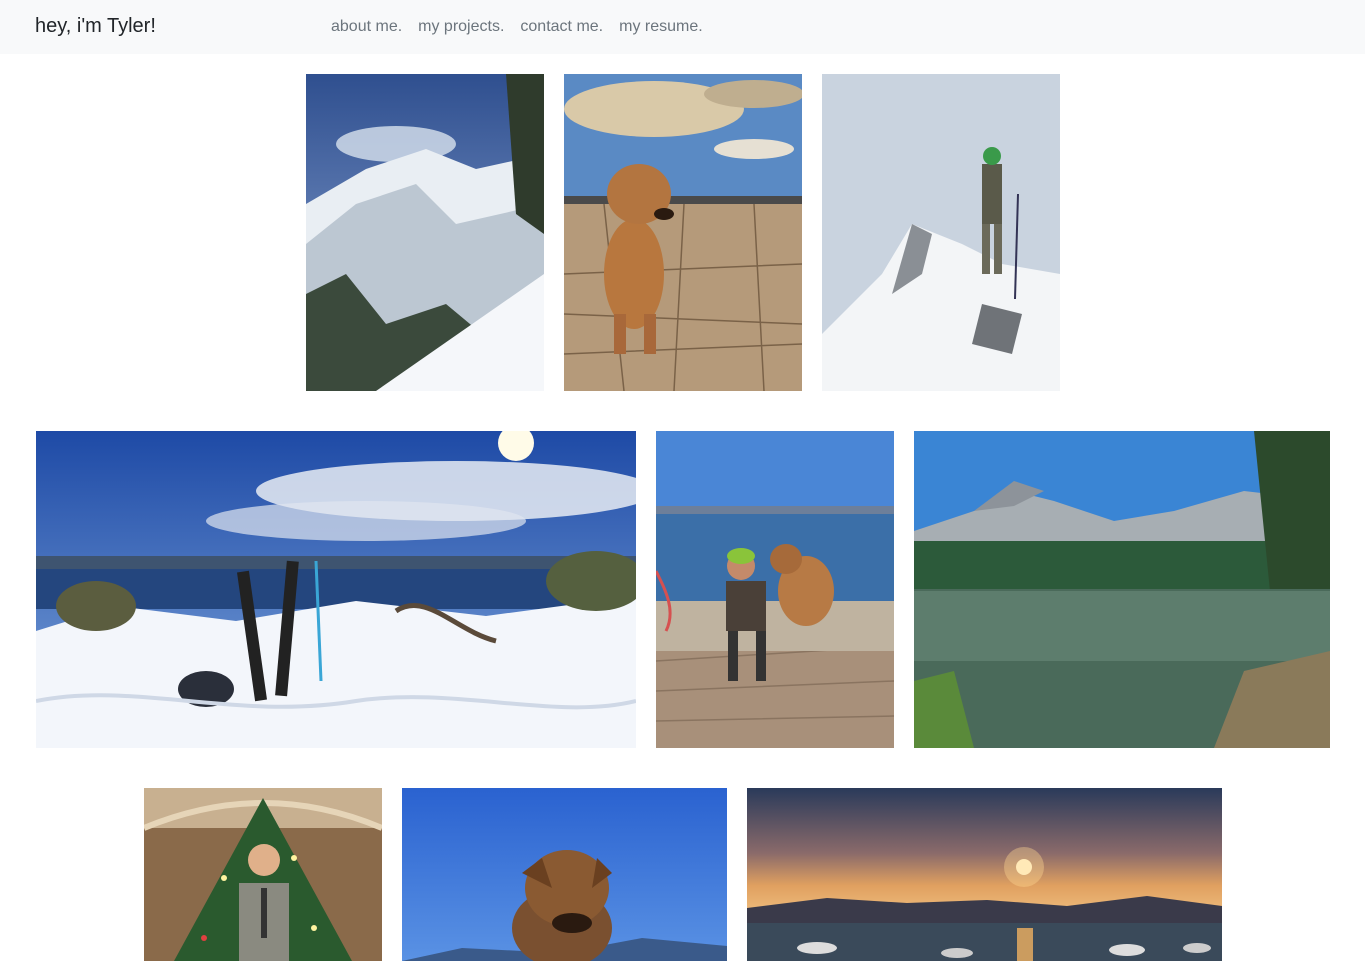  Describe the element at coordinates (263, 874) in the screenshot. I see `photo-christmas-tree` at that location.